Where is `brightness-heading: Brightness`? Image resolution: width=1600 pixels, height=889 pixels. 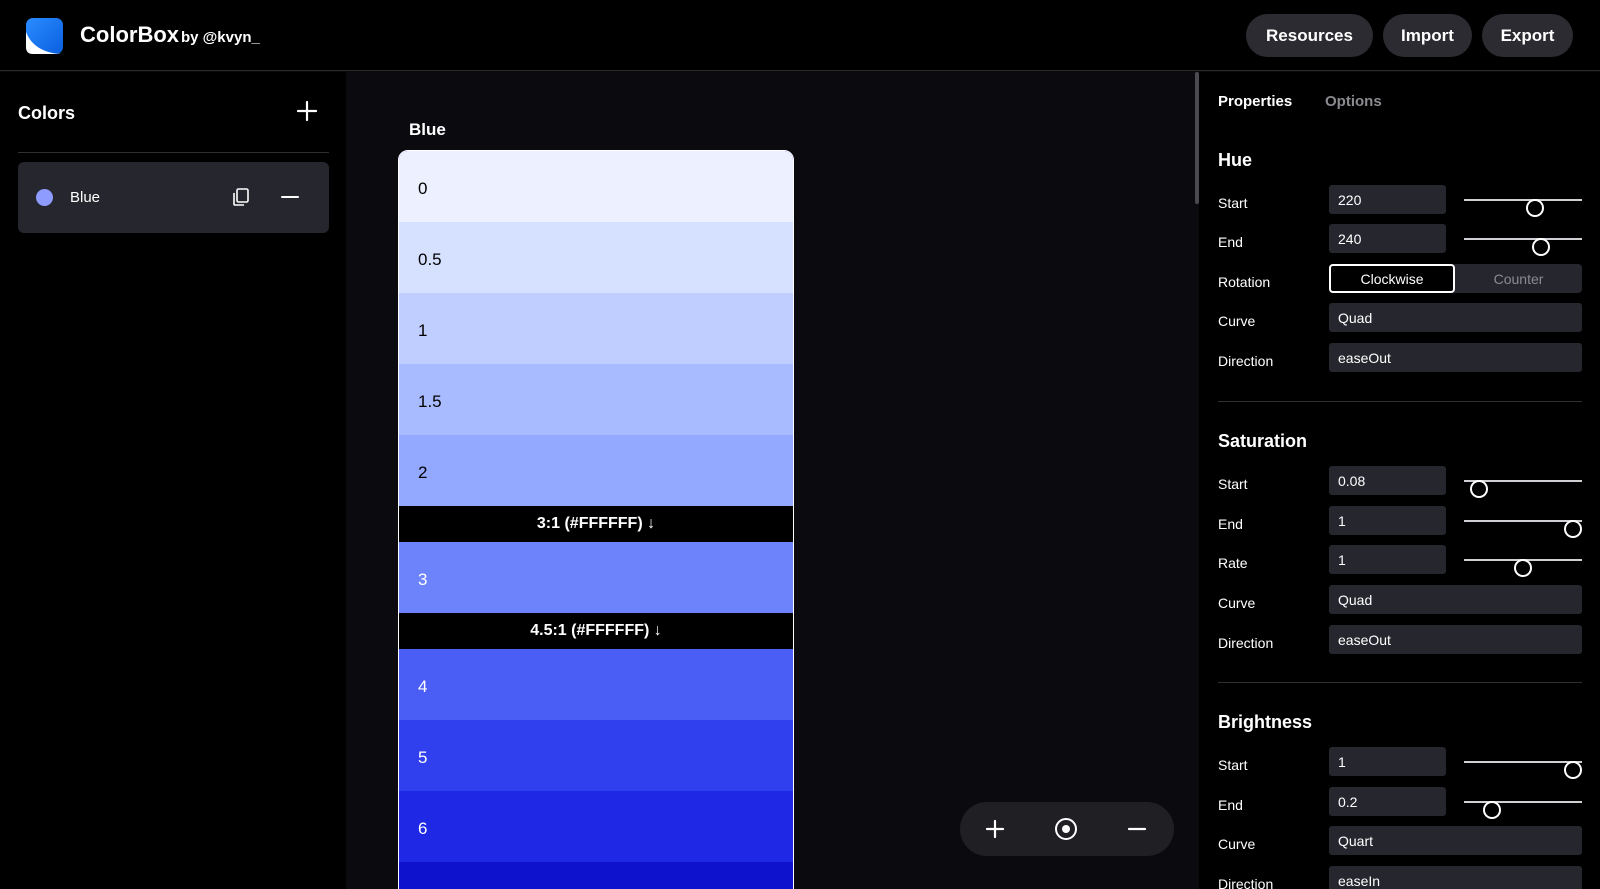
brightness-heading: Brightness is located at coordinates (1265, 722).